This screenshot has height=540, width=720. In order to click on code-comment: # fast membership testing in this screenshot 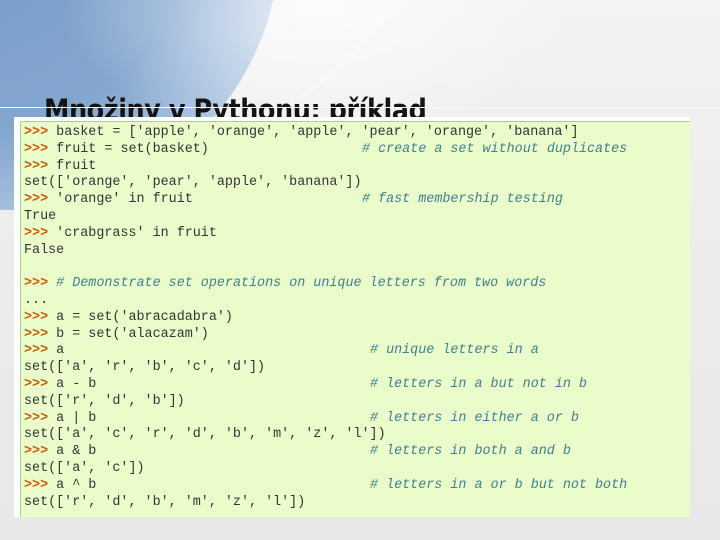, I will do `click(462, 200)`.